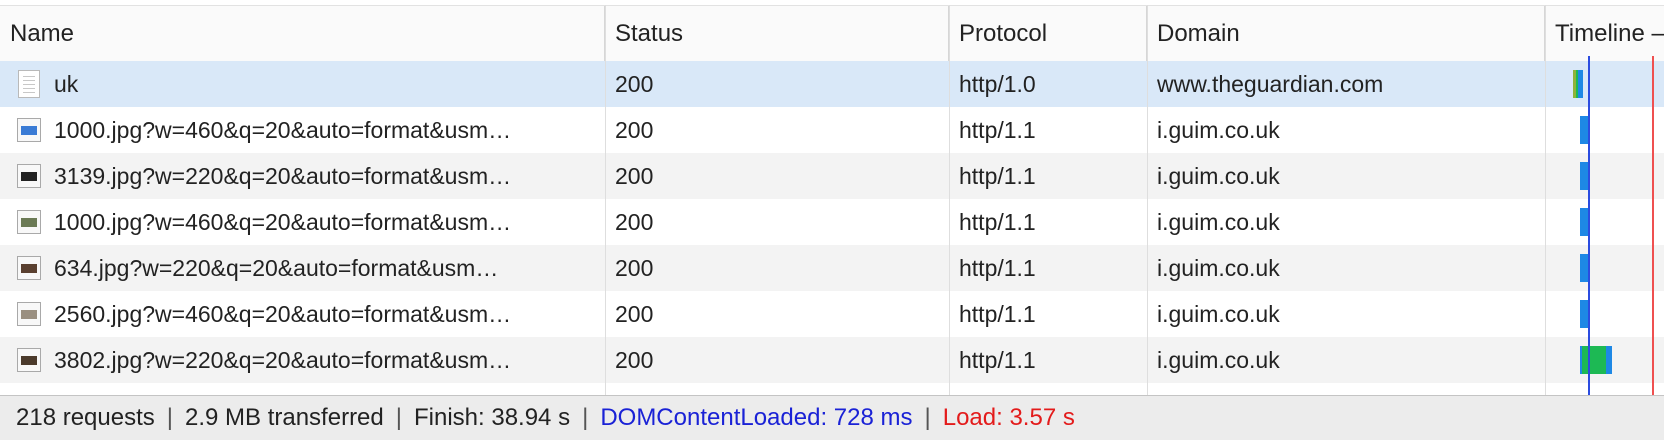 This screenshot has height=440, width=1664. I want to click on cell-protocol: http/1.0, so click(997, 84).